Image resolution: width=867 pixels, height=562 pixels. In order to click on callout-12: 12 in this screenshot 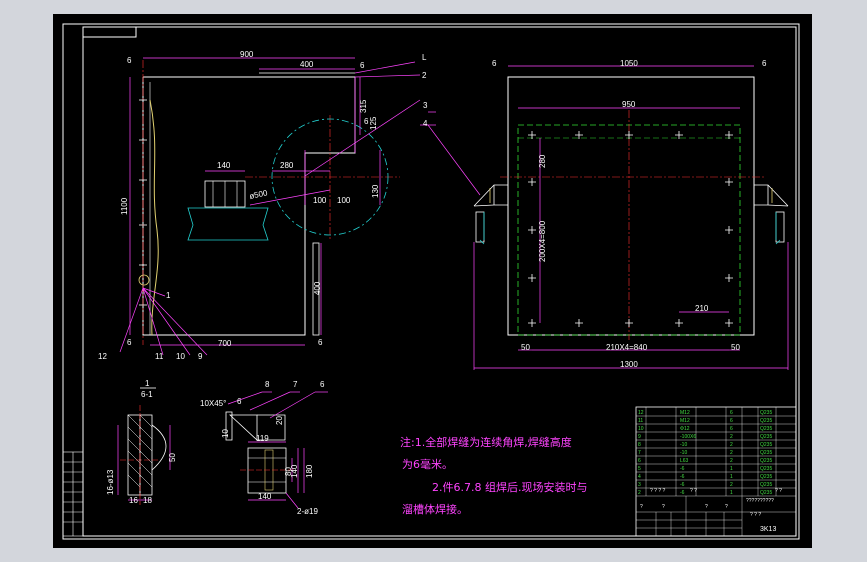, I will do `click(102, 356)`.